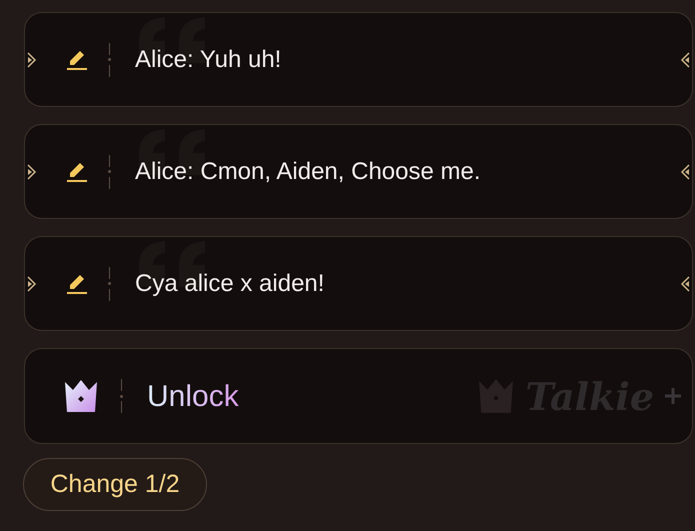 Image resolution: width=695 pixels, height=531 pixels. Describe the element at coordinates (673, 396) in the screenshot. I see `plus-icon` at that location.